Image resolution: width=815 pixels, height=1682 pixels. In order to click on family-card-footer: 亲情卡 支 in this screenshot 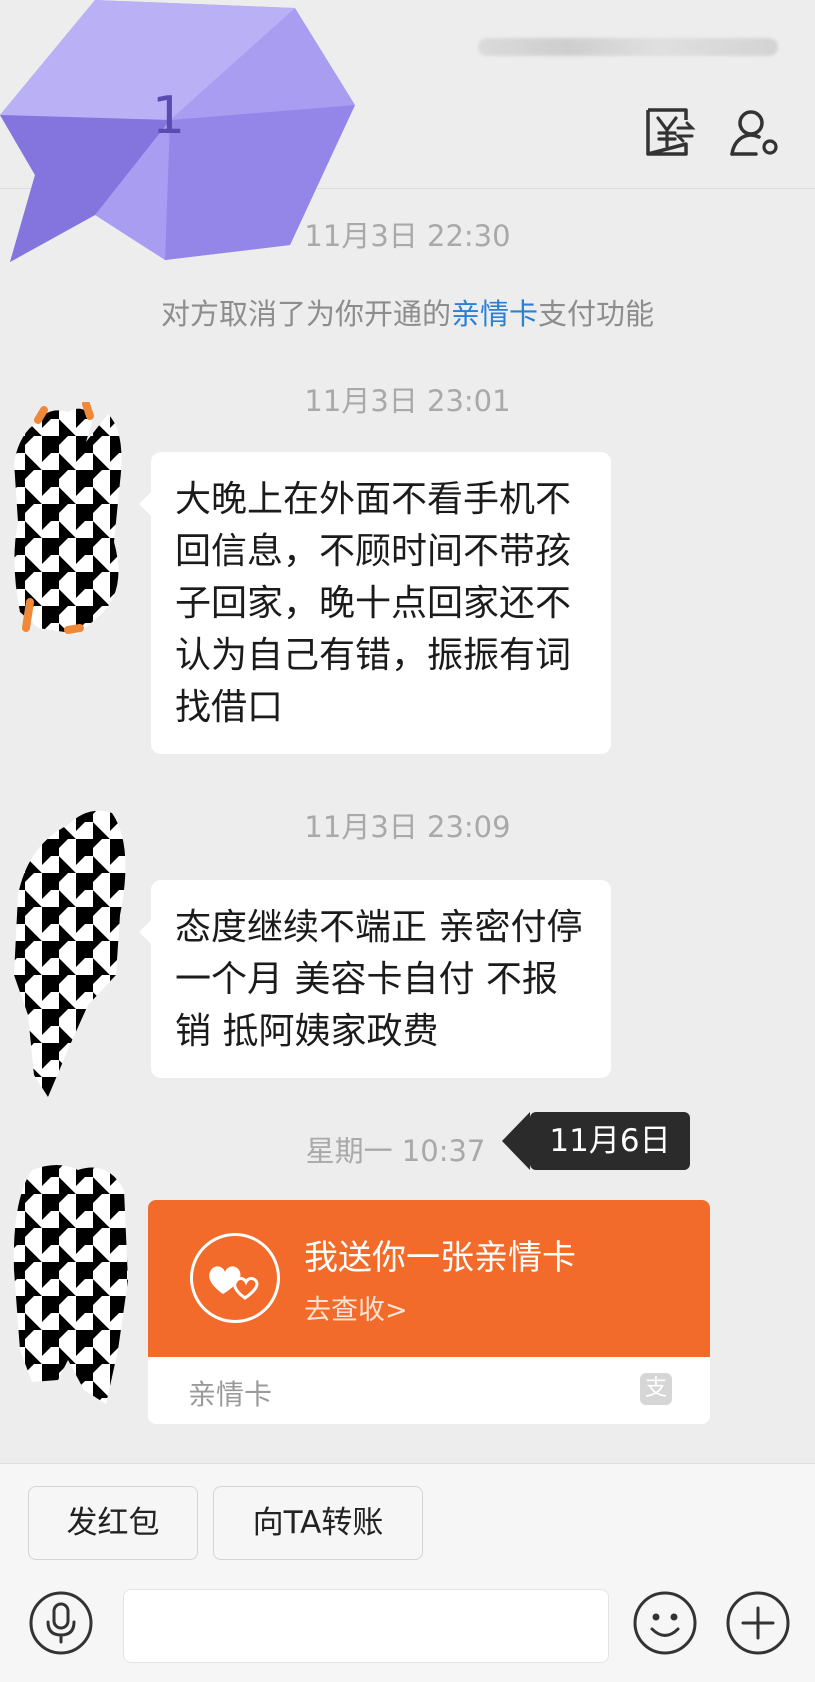, I will do `click(429, 1390)`.